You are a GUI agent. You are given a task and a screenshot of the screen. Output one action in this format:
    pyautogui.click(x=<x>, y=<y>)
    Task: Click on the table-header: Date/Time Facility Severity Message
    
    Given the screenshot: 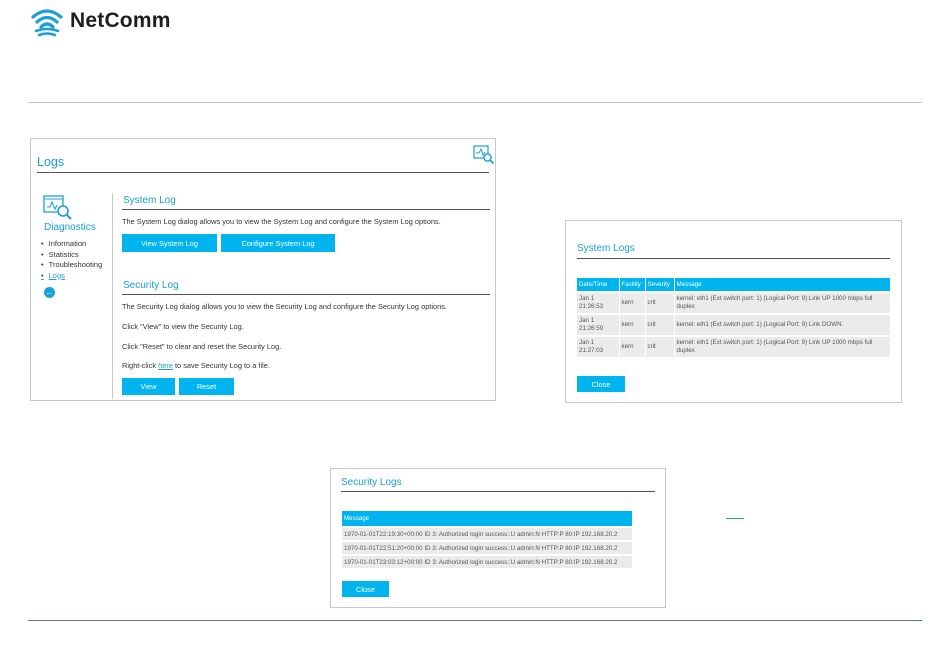 What is the action you would take?
    pyautogui.click(x=733, y=285)
    